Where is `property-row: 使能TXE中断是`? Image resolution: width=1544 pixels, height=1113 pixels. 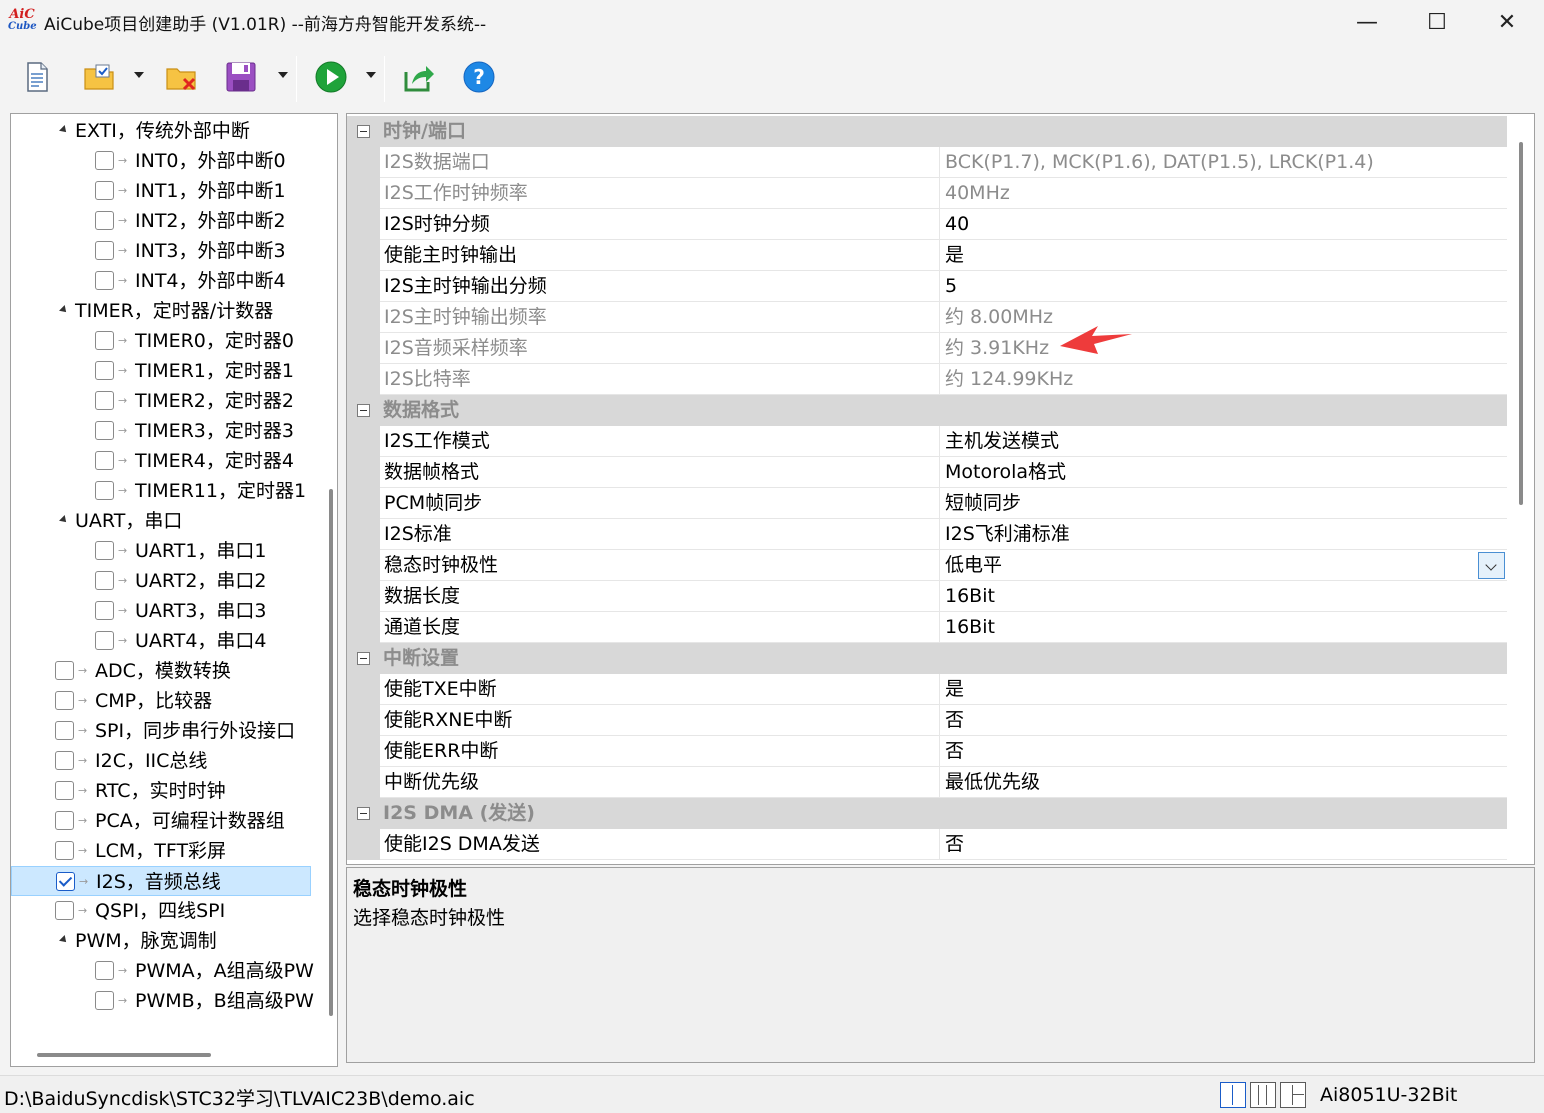 property-row: 使能TXE中断是 is located at coordinates (927, 689).